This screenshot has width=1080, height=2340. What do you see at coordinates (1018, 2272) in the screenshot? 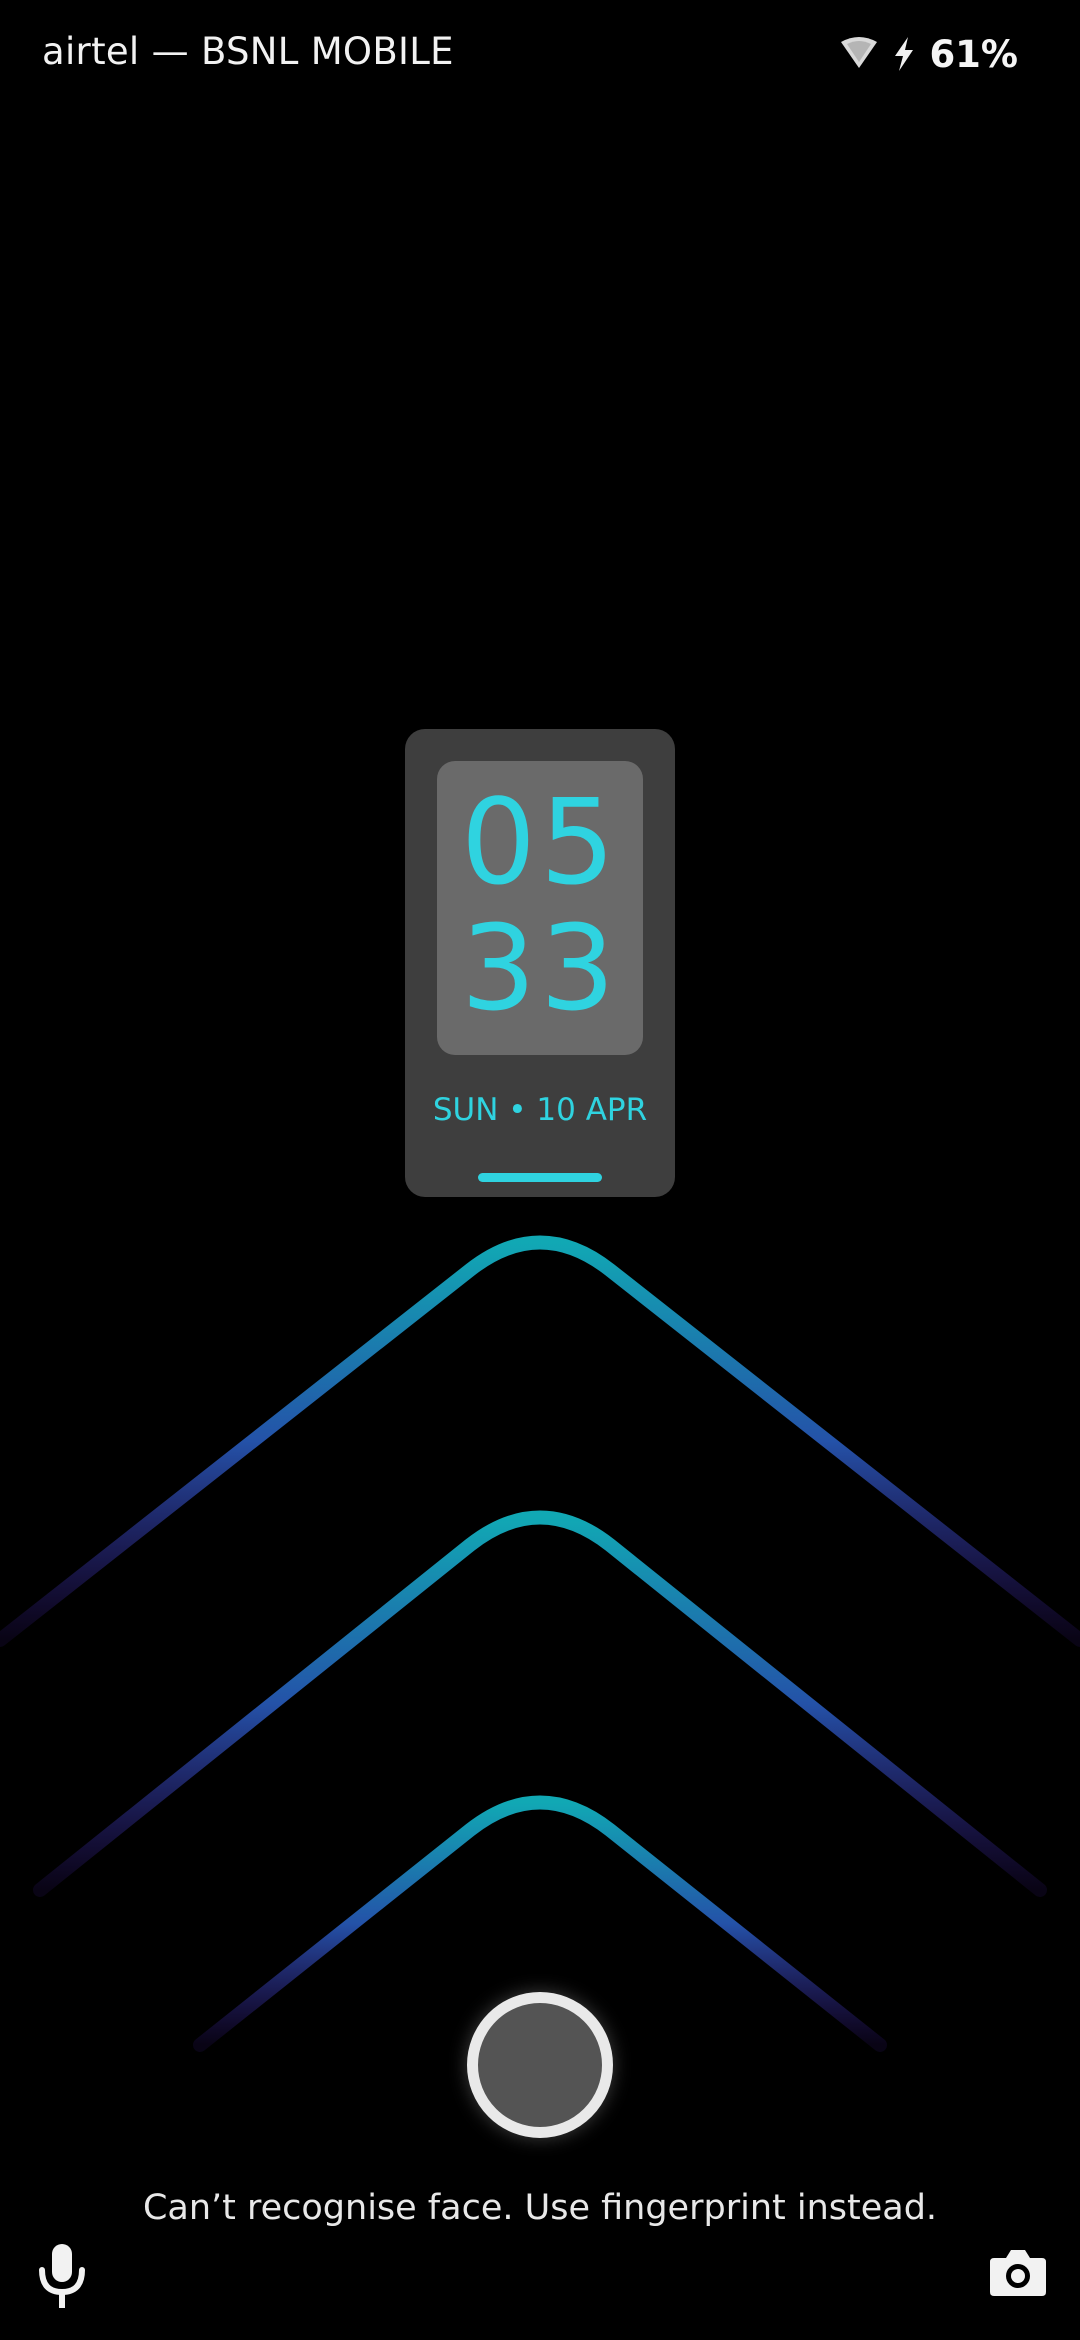
I see `camera-icon` at bounding box center [1018, 2272].